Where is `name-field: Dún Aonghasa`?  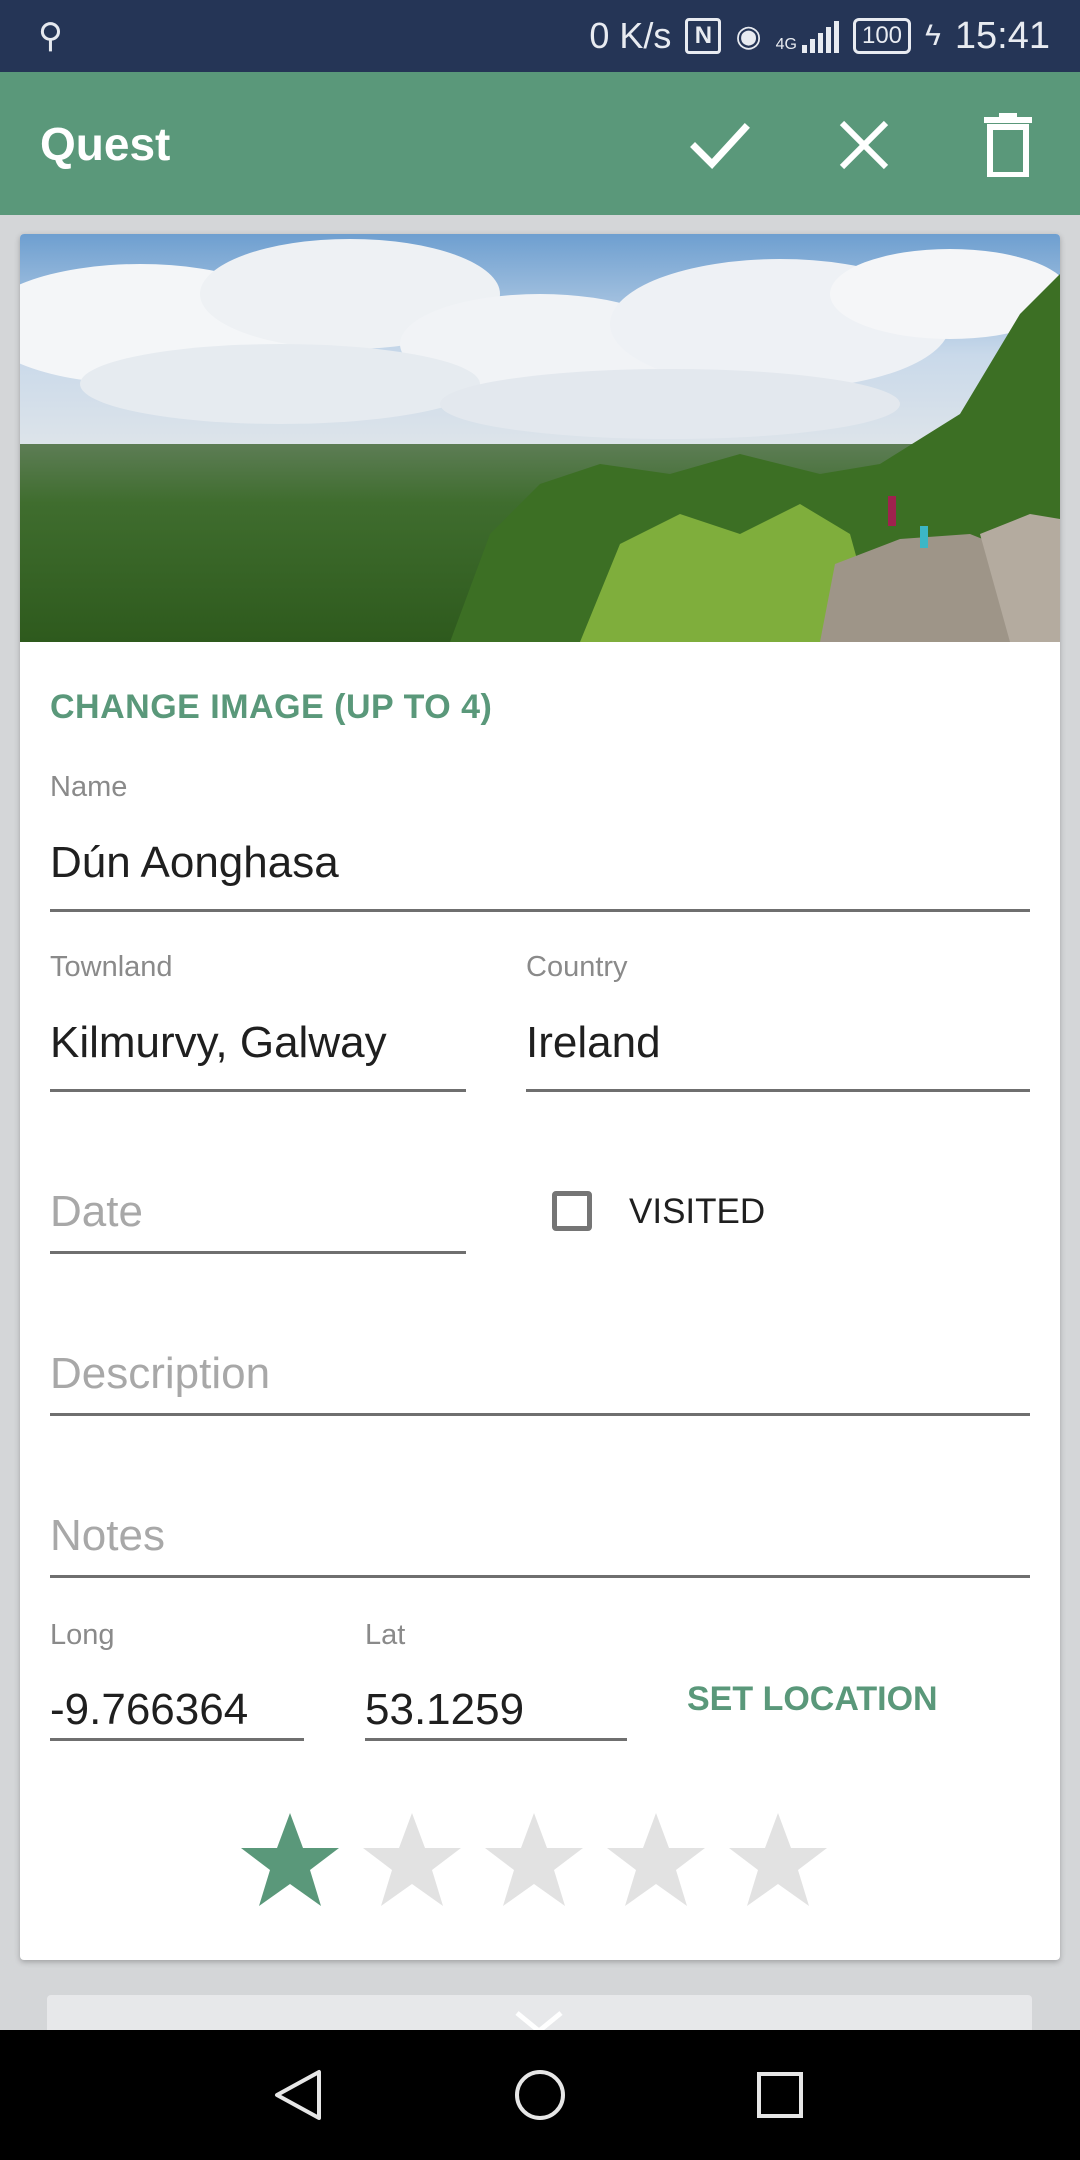
name-field: Dún Aonghasa is located at coordinates (194, 863).